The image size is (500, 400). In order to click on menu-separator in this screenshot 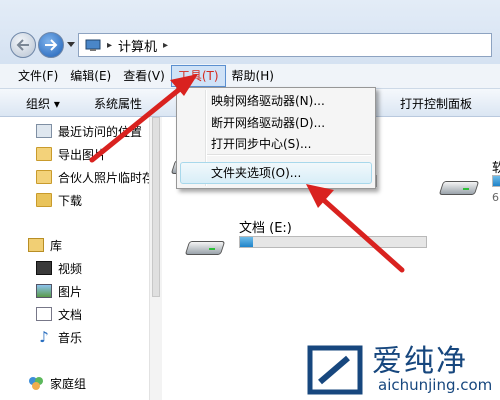, I will do `click(289, 155)`.